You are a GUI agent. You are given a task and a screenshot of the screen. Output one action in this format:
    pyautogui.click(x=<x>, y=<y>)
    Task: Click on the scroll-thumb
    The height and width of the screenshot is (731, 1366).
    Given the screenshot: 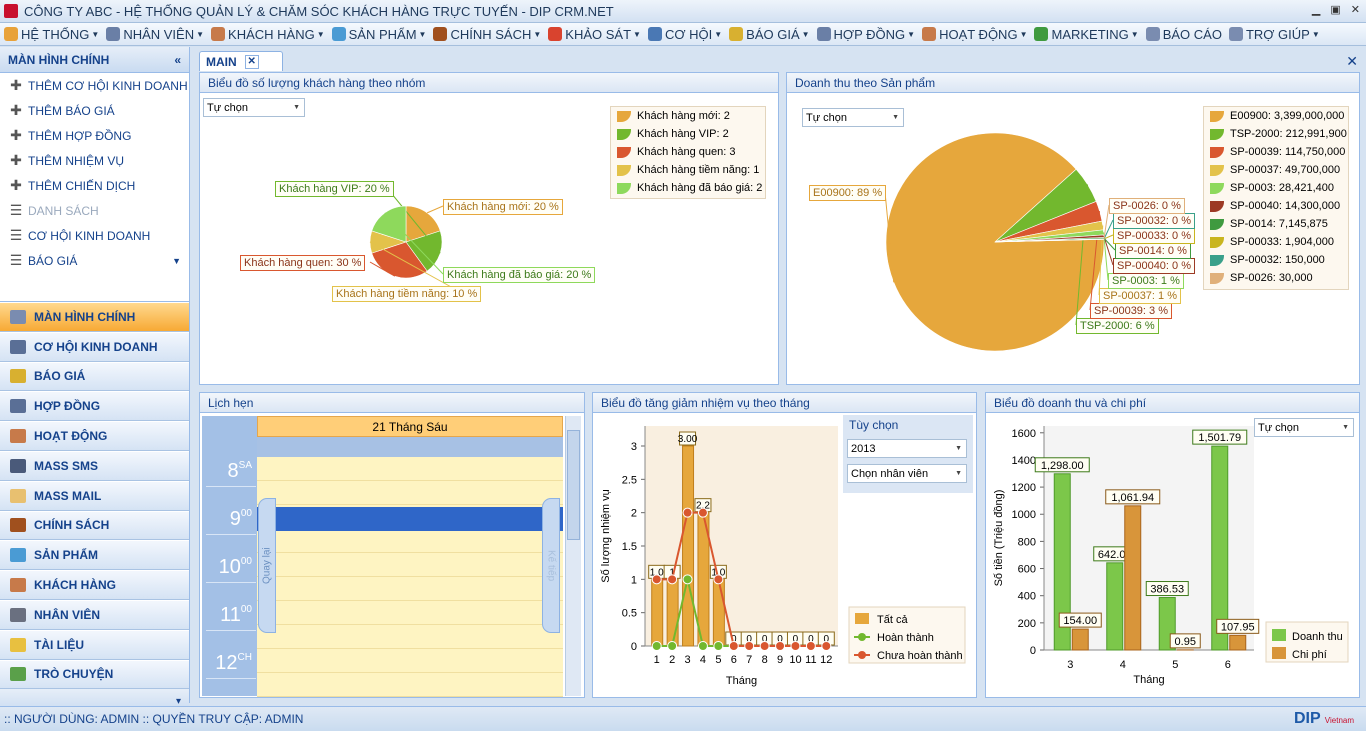 What is the action you would take?
    pyautogui.click(x=573, y=485)
    